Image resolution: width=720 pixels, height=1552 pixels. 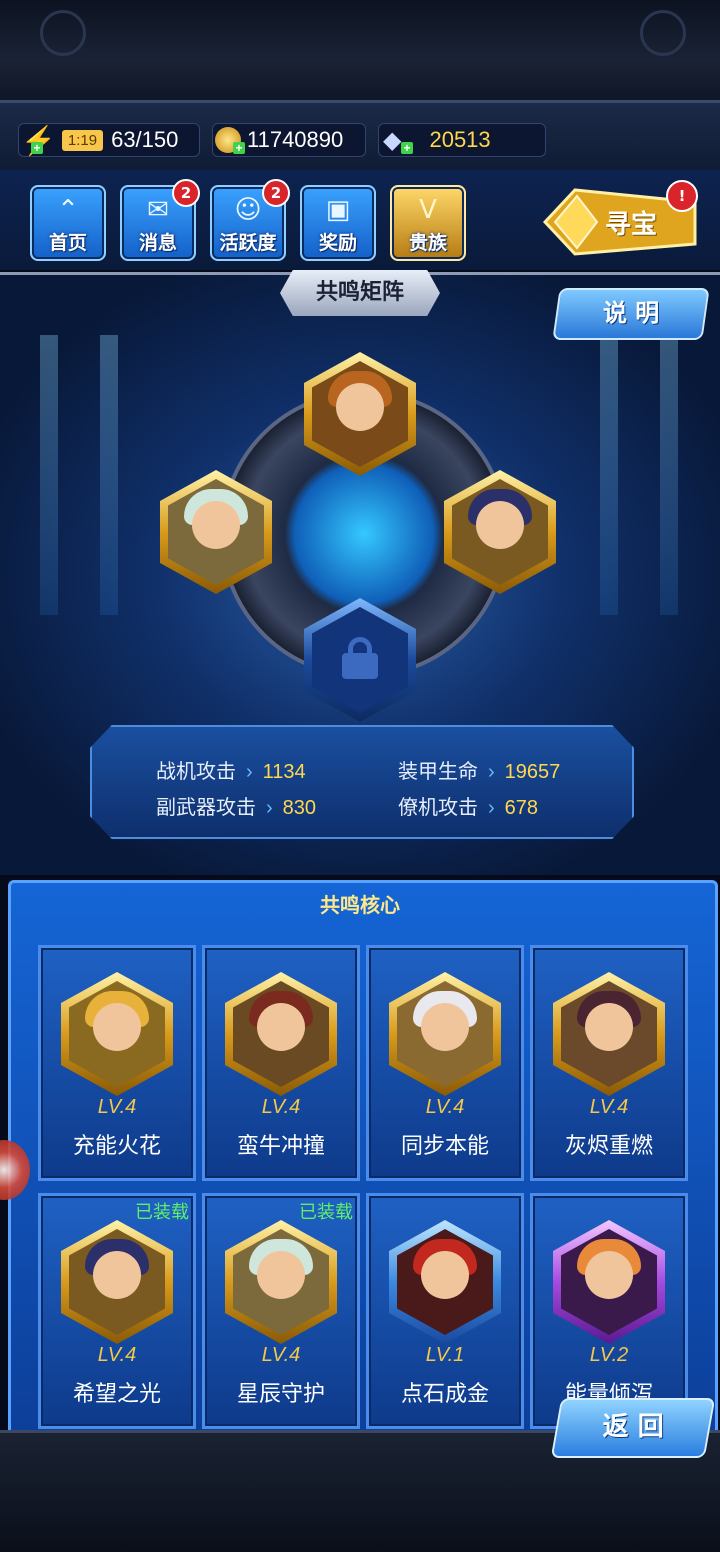 What do you see at coordinates (116, 1146) in the screenshot?
I see `core-name: 充能火花` at bounding box center [116, 1146].